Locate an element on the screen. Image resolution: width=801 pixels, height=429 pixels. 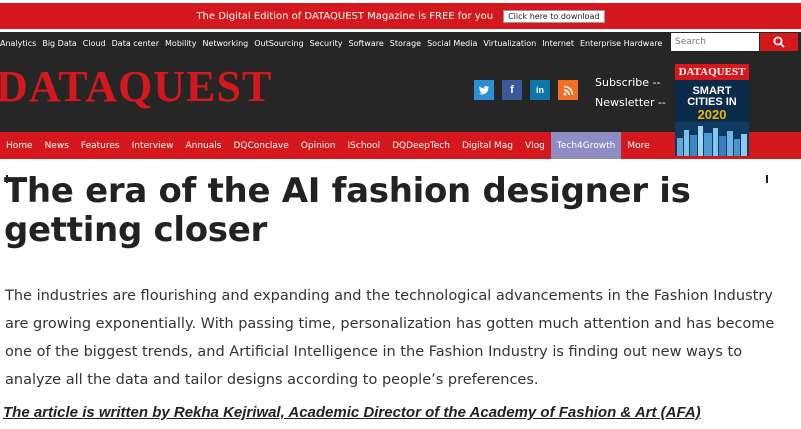
download-button: Click here to download is located at coordinates (554, 16).